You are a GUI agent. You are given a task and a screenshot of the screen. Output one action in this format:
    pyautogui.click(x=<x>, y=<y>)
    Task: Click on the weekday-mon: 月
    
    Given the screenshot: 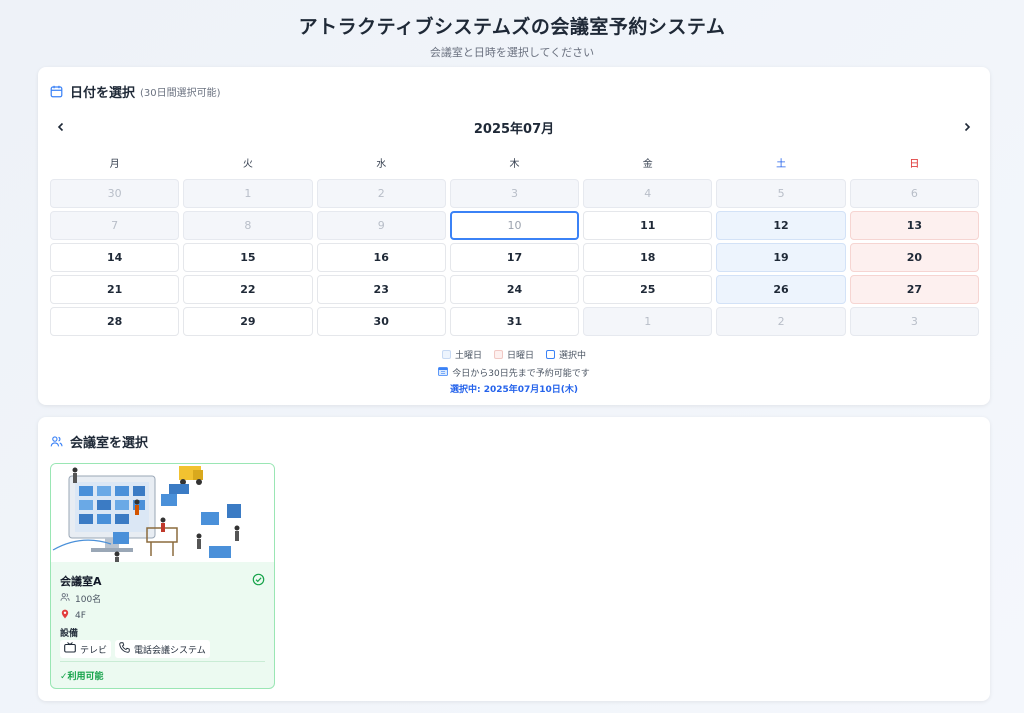 What is the action you would take?
    pyautogui.click(x=114, y=164)
    